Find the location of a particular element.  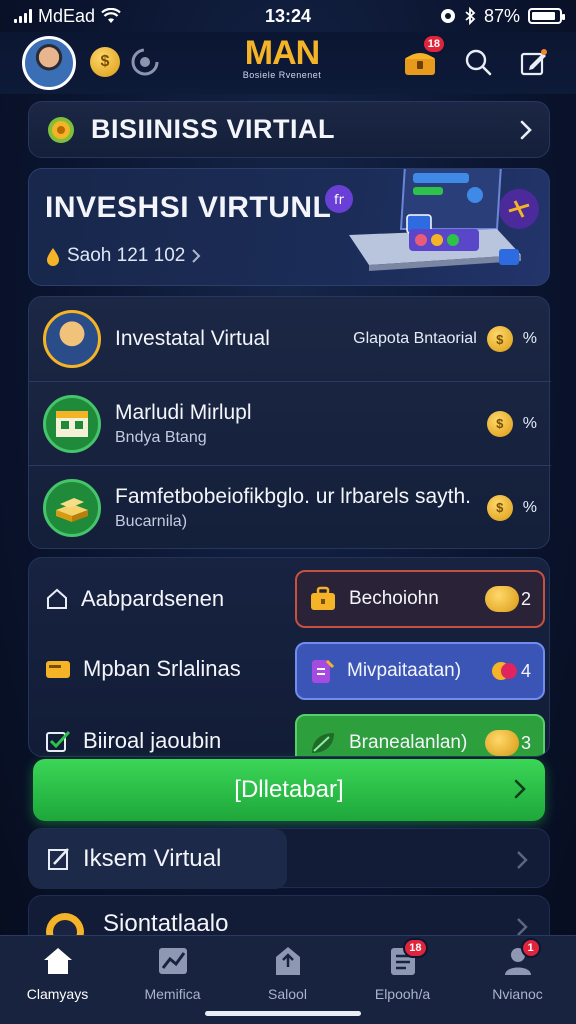

list-item: Marludi Mirlupl Bndya Btang $ % is located at coordinates (290, 423).